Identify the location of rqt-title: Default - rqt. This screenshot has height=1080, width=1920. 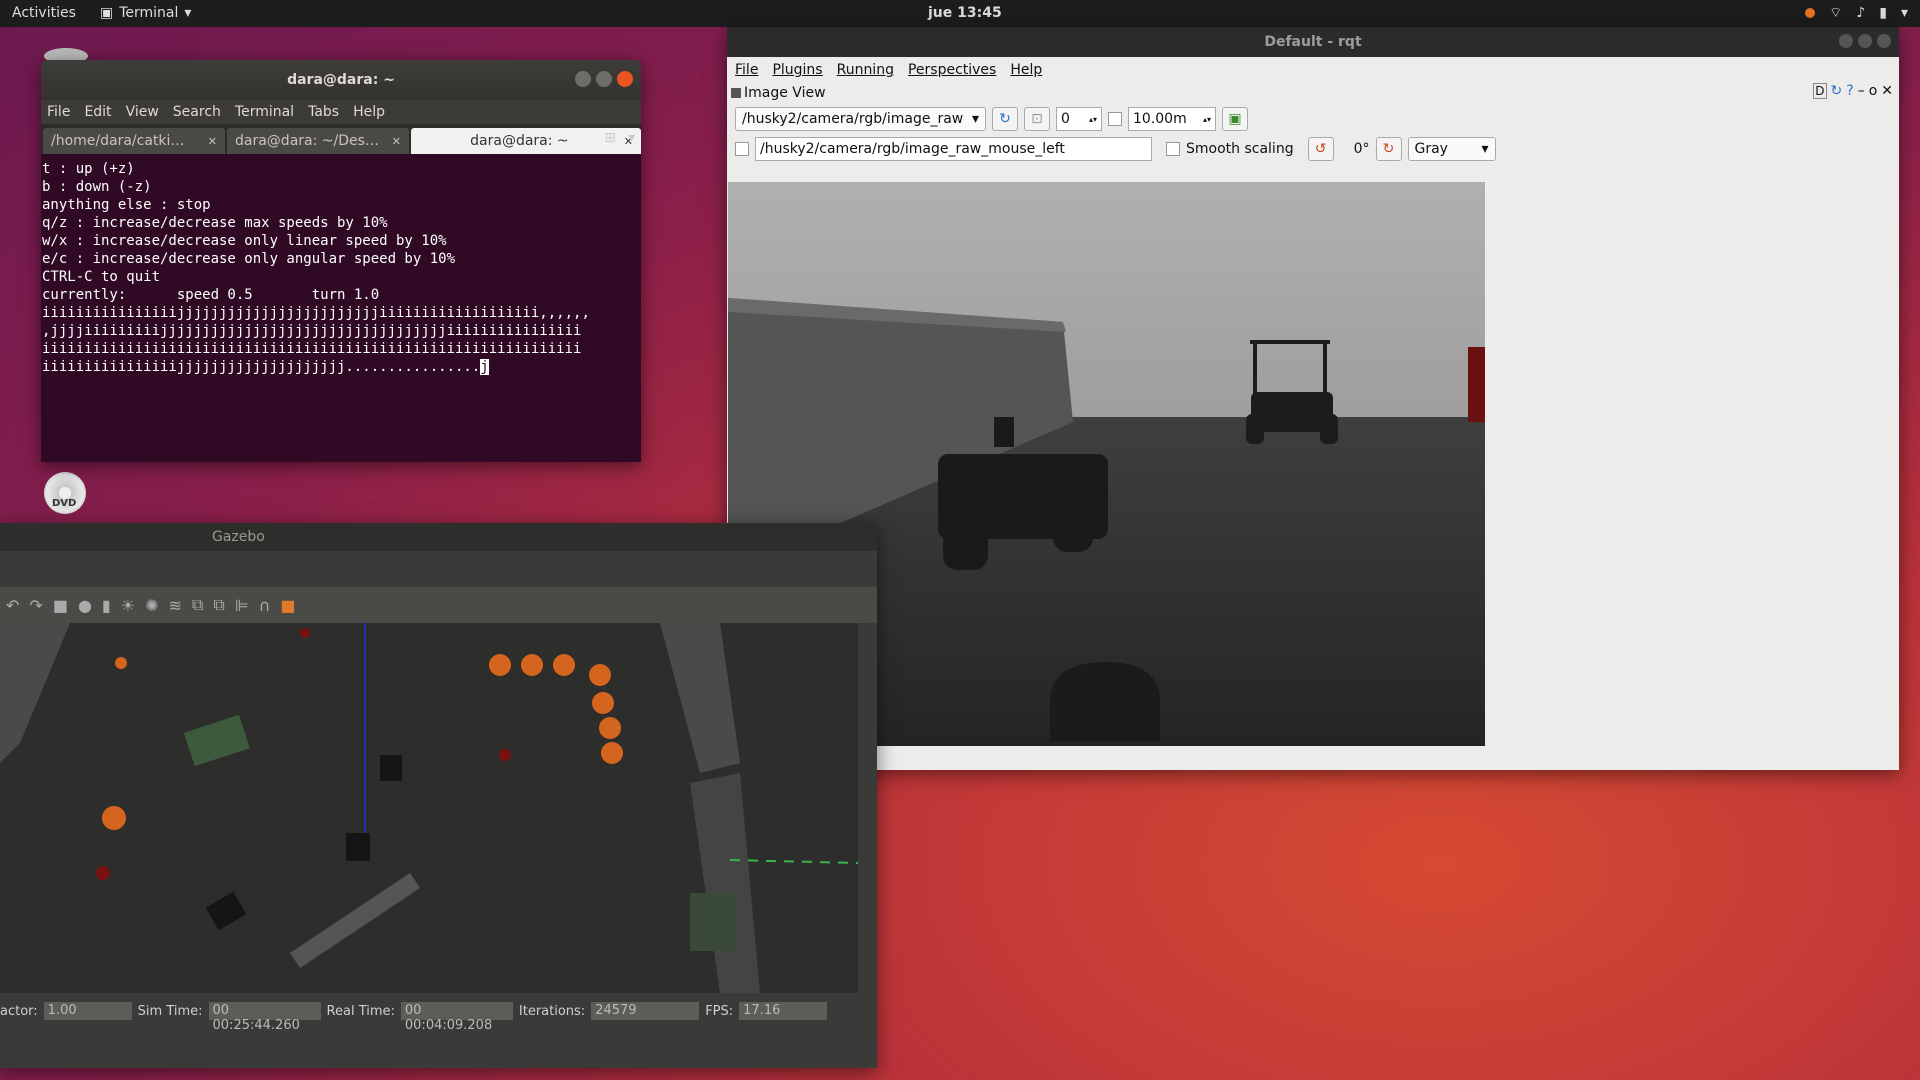
(1313, 42).